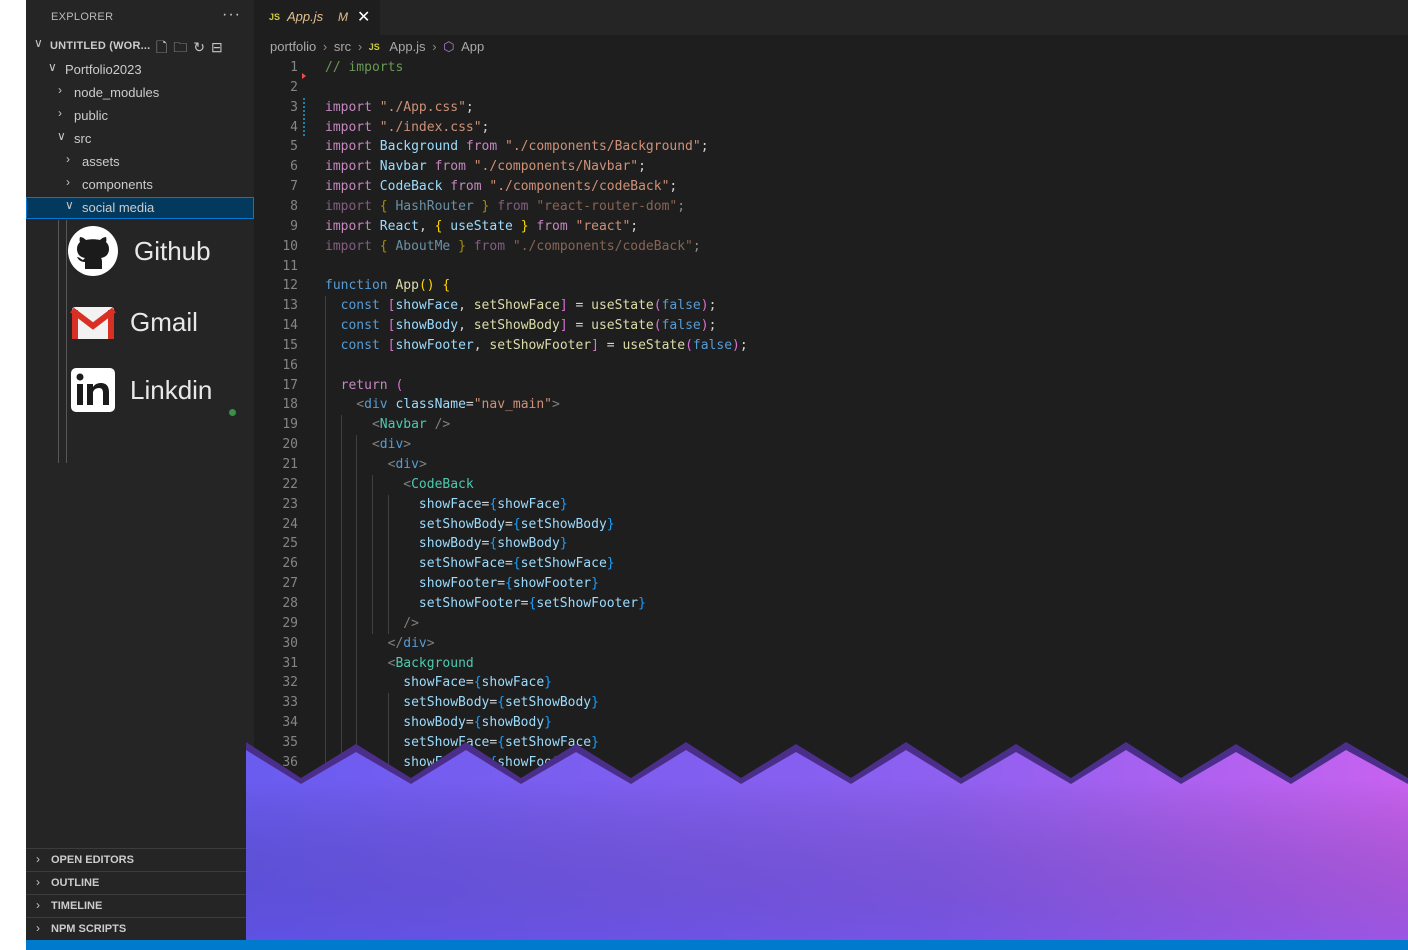  Describe the element at coordinates (172, 250) in the screenshot. I see `social-label: Github` at that location.